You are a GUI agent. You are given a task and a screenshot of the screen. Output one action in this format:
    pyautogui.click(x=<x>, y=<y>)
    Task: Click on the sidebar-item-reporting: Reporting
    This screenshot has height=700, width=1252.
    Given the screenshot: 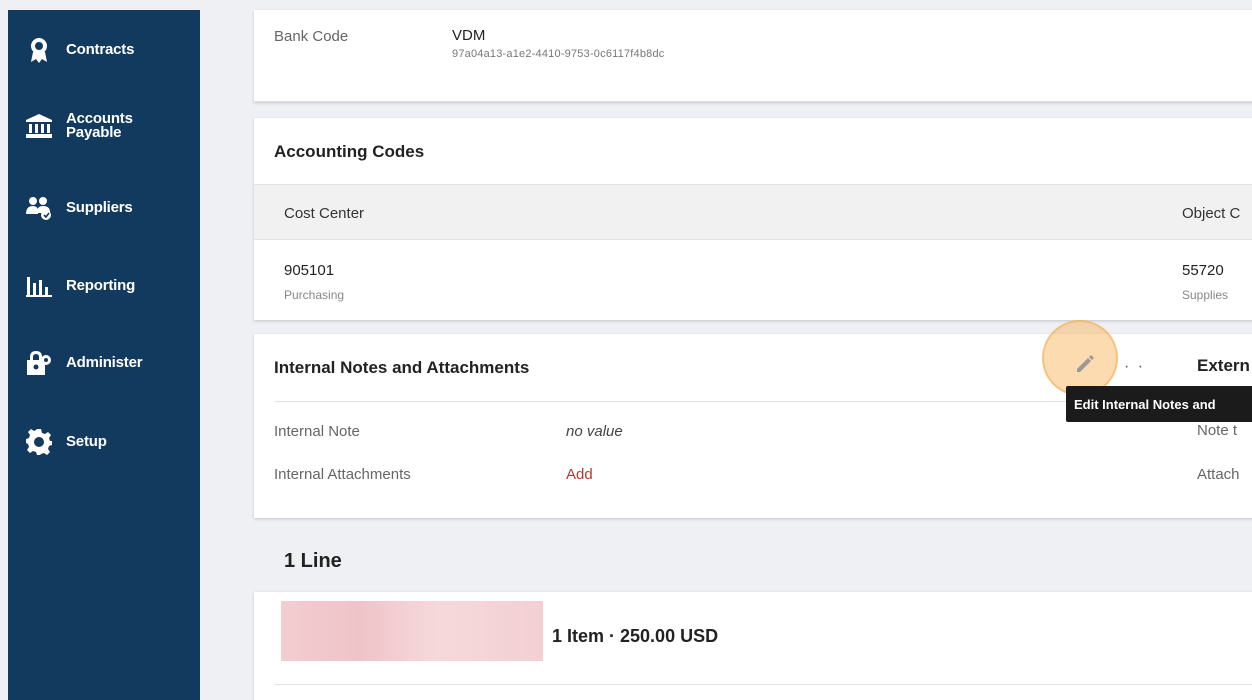 What is the action you would take?
    pyautogui.click(x=104, y=286)
    